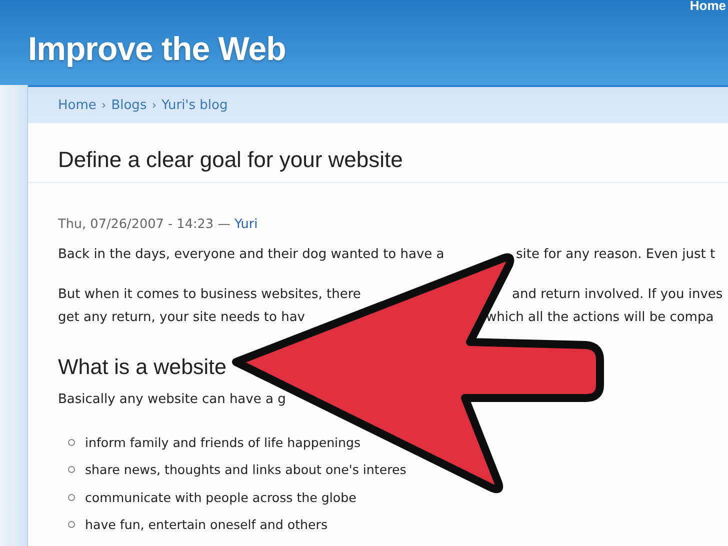 Image resolution: width=728 pixels, height=546 pixels. Describe the element at coordinates (616, 255) in the screenshot. I see `paragraph-text: site for any reason. Even just t` at that location.